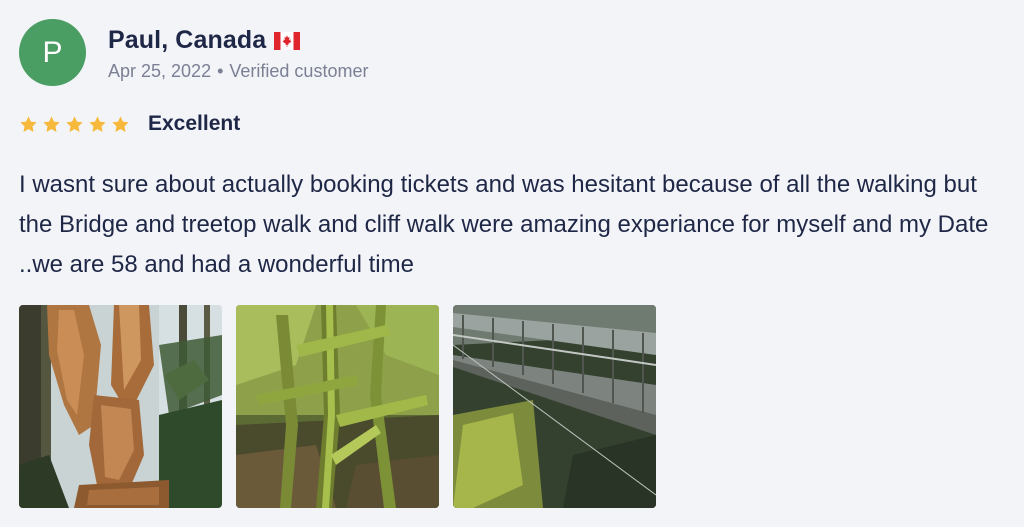 This screenshot has height=527, width=1024. I want to click on verified-status: Verified customer, so click(299, 71).